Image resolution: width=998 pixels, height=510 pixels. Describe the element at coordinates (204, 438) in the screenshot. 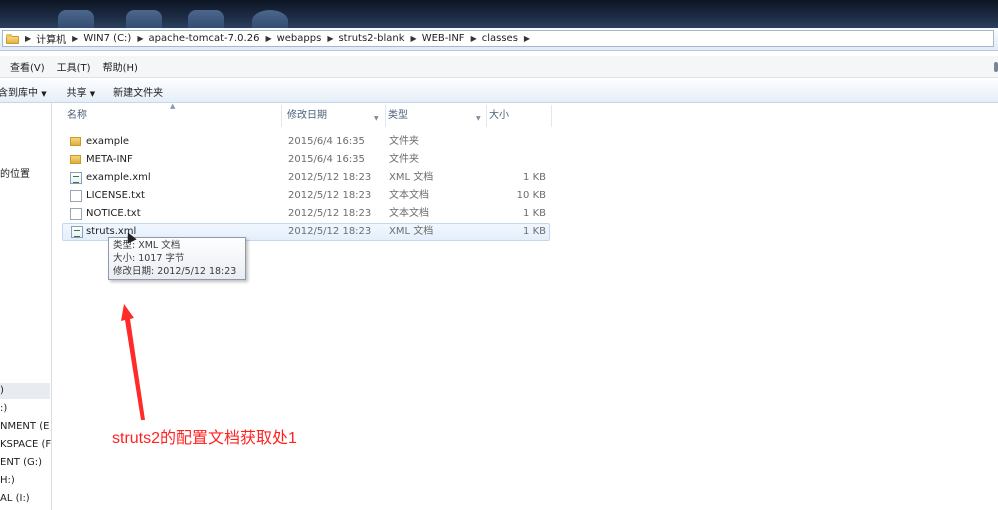

I see `annotation-text: struts2的配置文档获取处1` at that location.